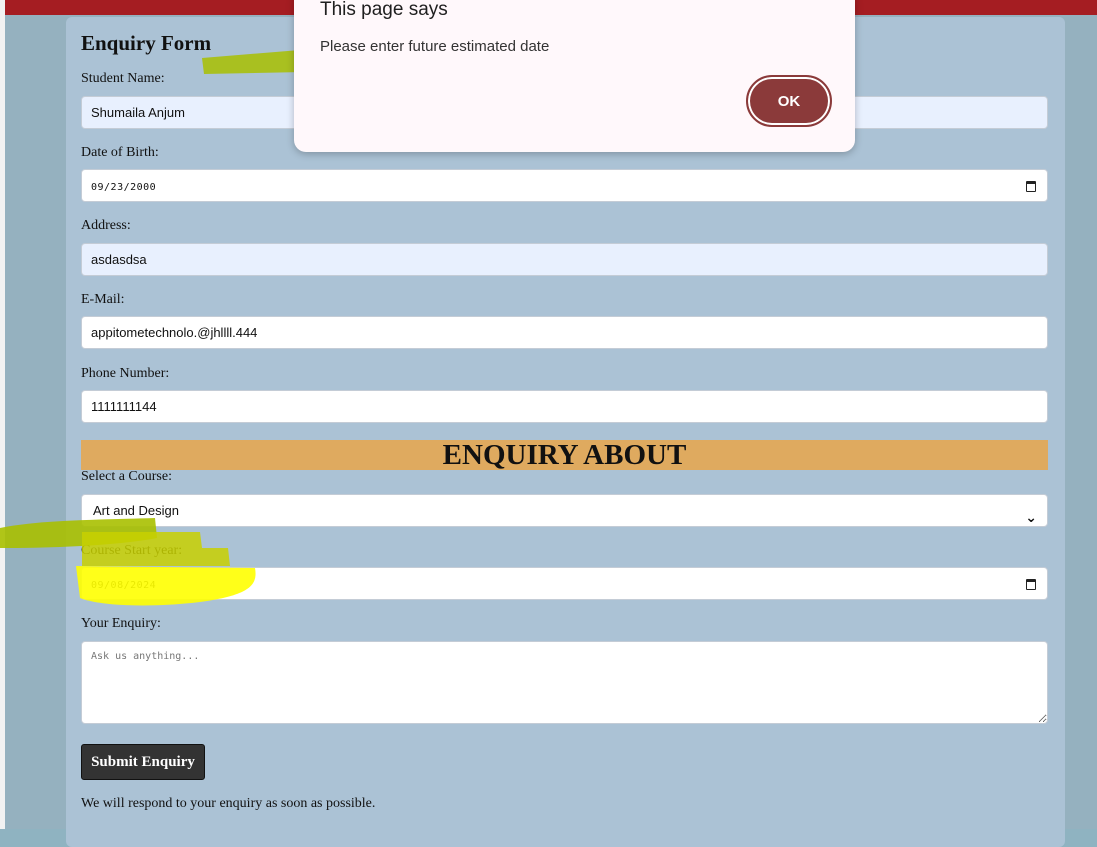 The image size is (1097, 847). What do you see at coordinates (132, 550) in the screenshot?
I see `start-year-label: Course Start year:` at bounding box center [132, 550].